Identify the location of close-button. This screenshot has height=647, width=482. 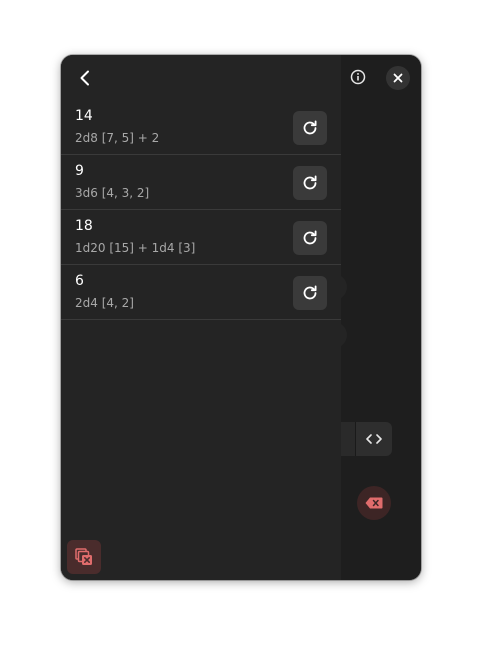
(398, 78).